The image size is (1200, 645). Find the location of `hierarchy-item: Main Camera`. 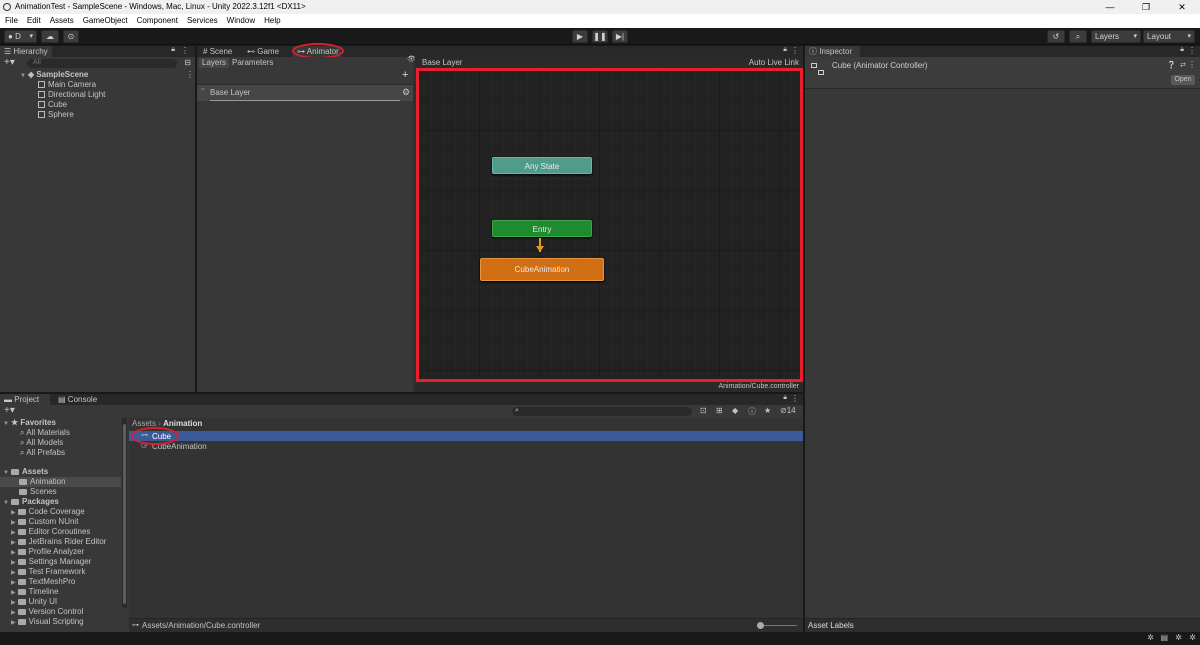

hierarchy-item: Main Camera is located at coordinates (67, 85).